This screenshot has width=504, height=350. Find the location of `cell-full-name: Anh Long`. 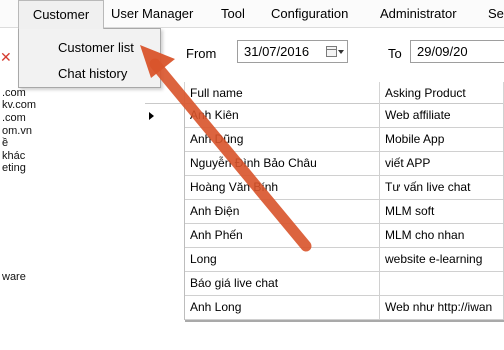

cell-full-name: Anh Long is located at coordinates (282, 308).